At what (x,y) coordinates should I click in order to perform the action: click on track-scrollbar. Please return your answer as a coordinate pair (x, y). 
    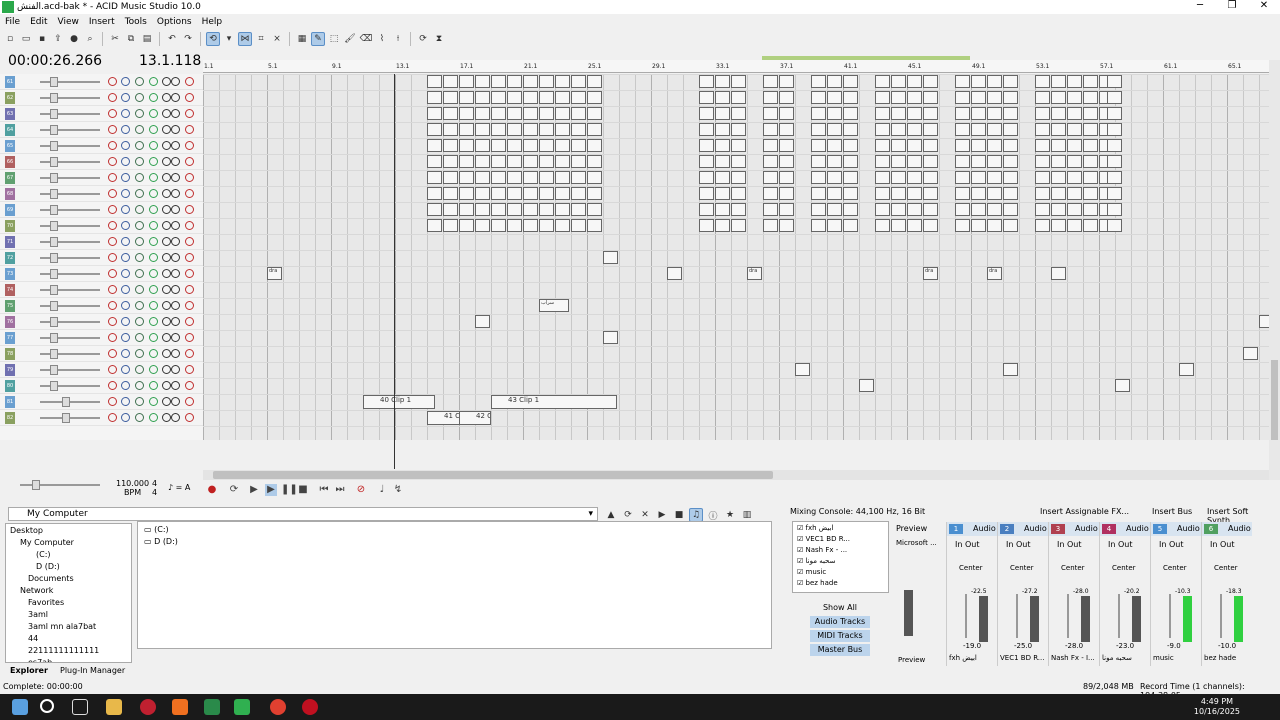
    Looking at the image, I should click on (1274, 270).